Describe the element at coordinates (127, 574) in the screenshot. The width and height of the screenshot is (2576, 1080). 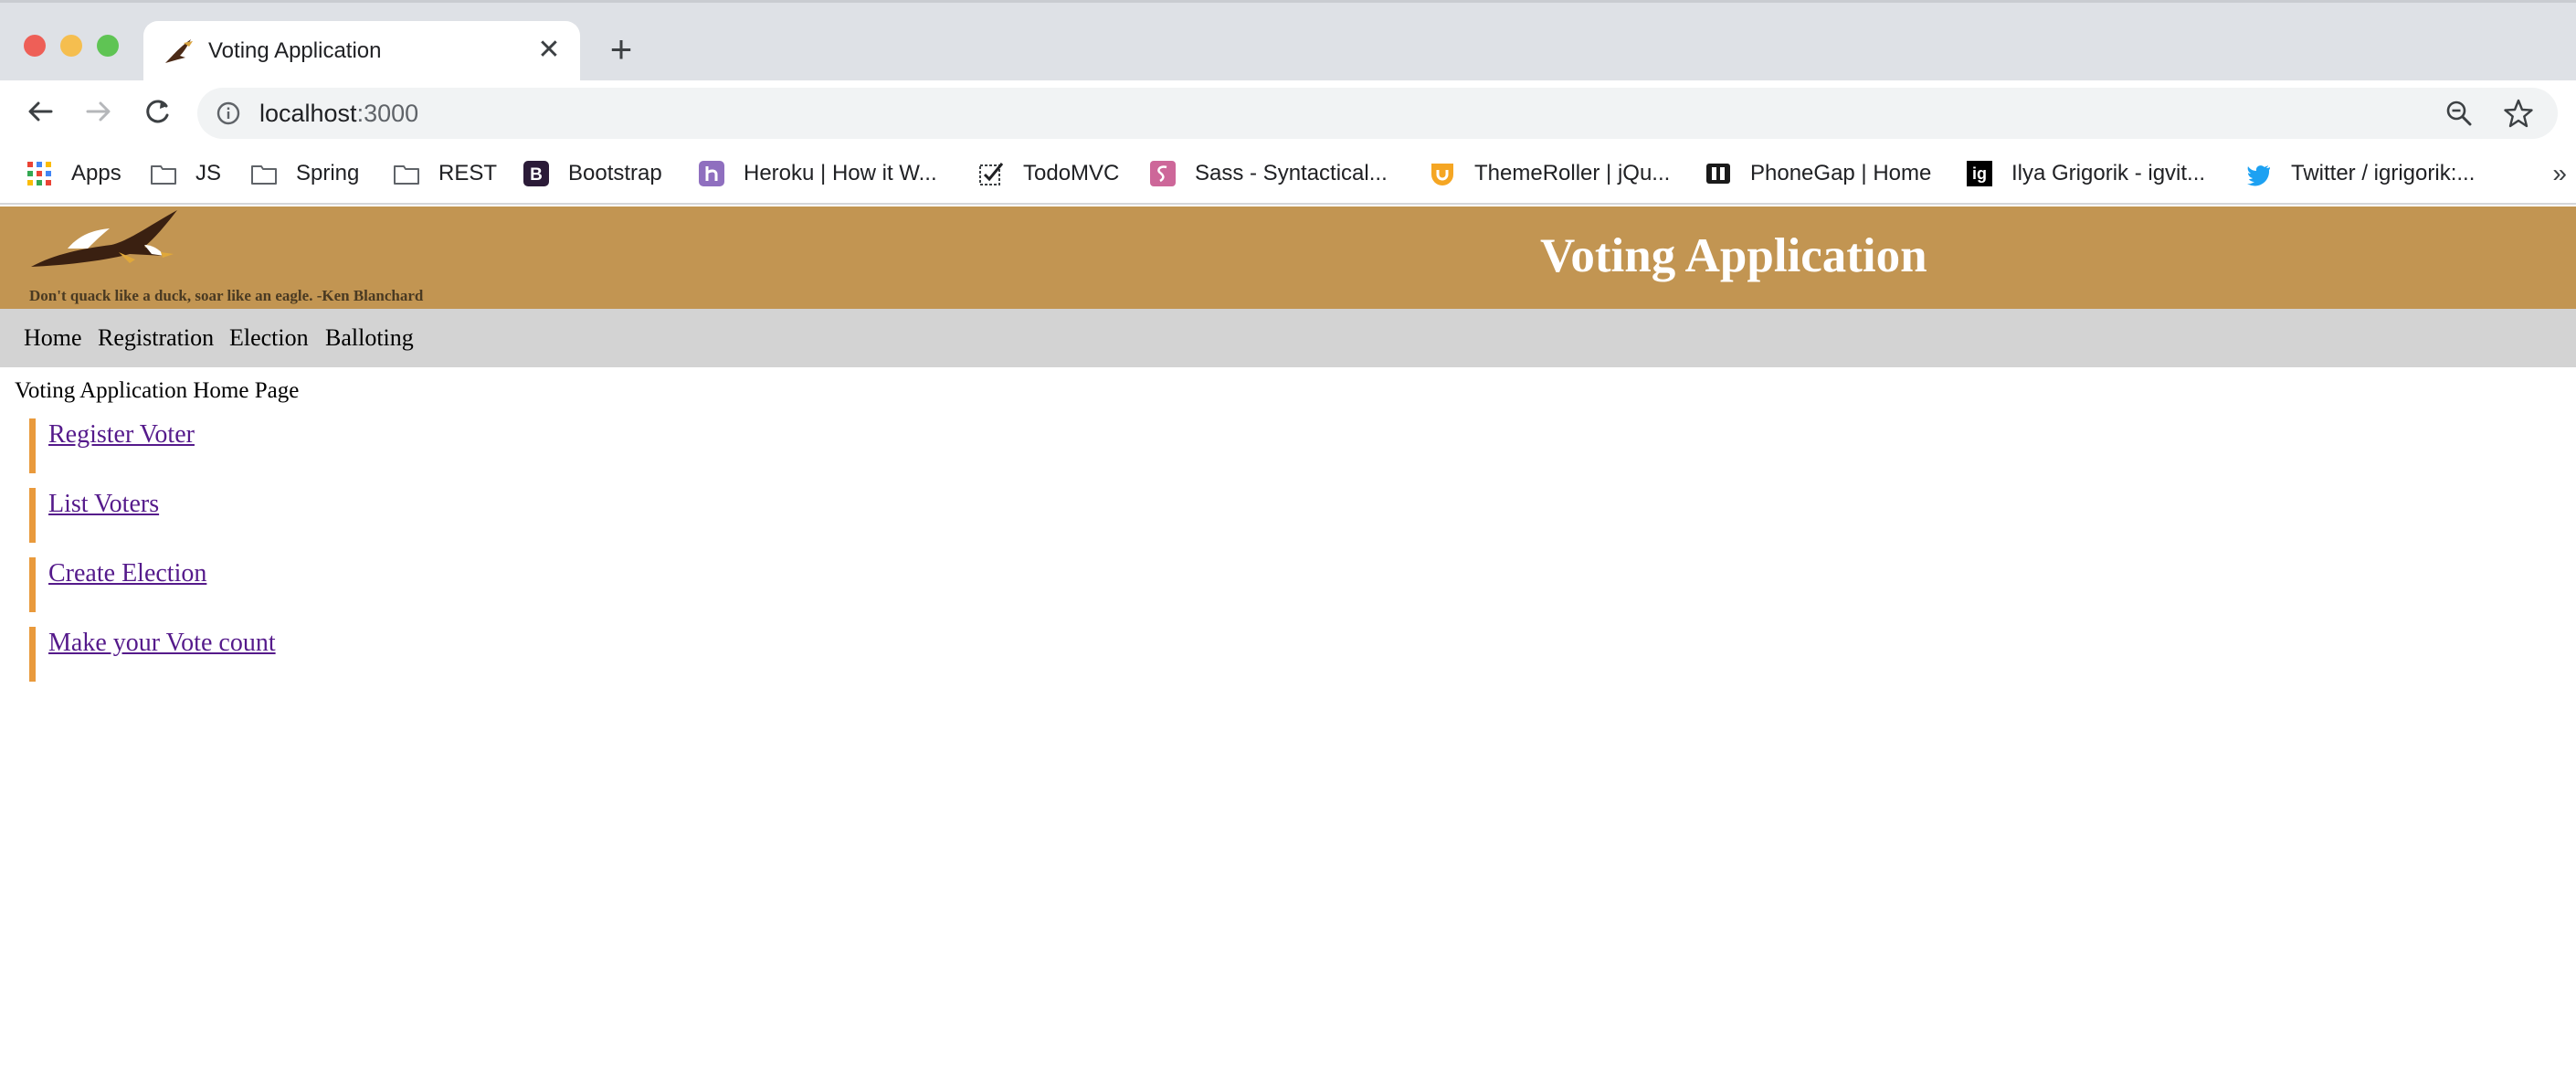
I see `create-election-link: Create Election` at that location.